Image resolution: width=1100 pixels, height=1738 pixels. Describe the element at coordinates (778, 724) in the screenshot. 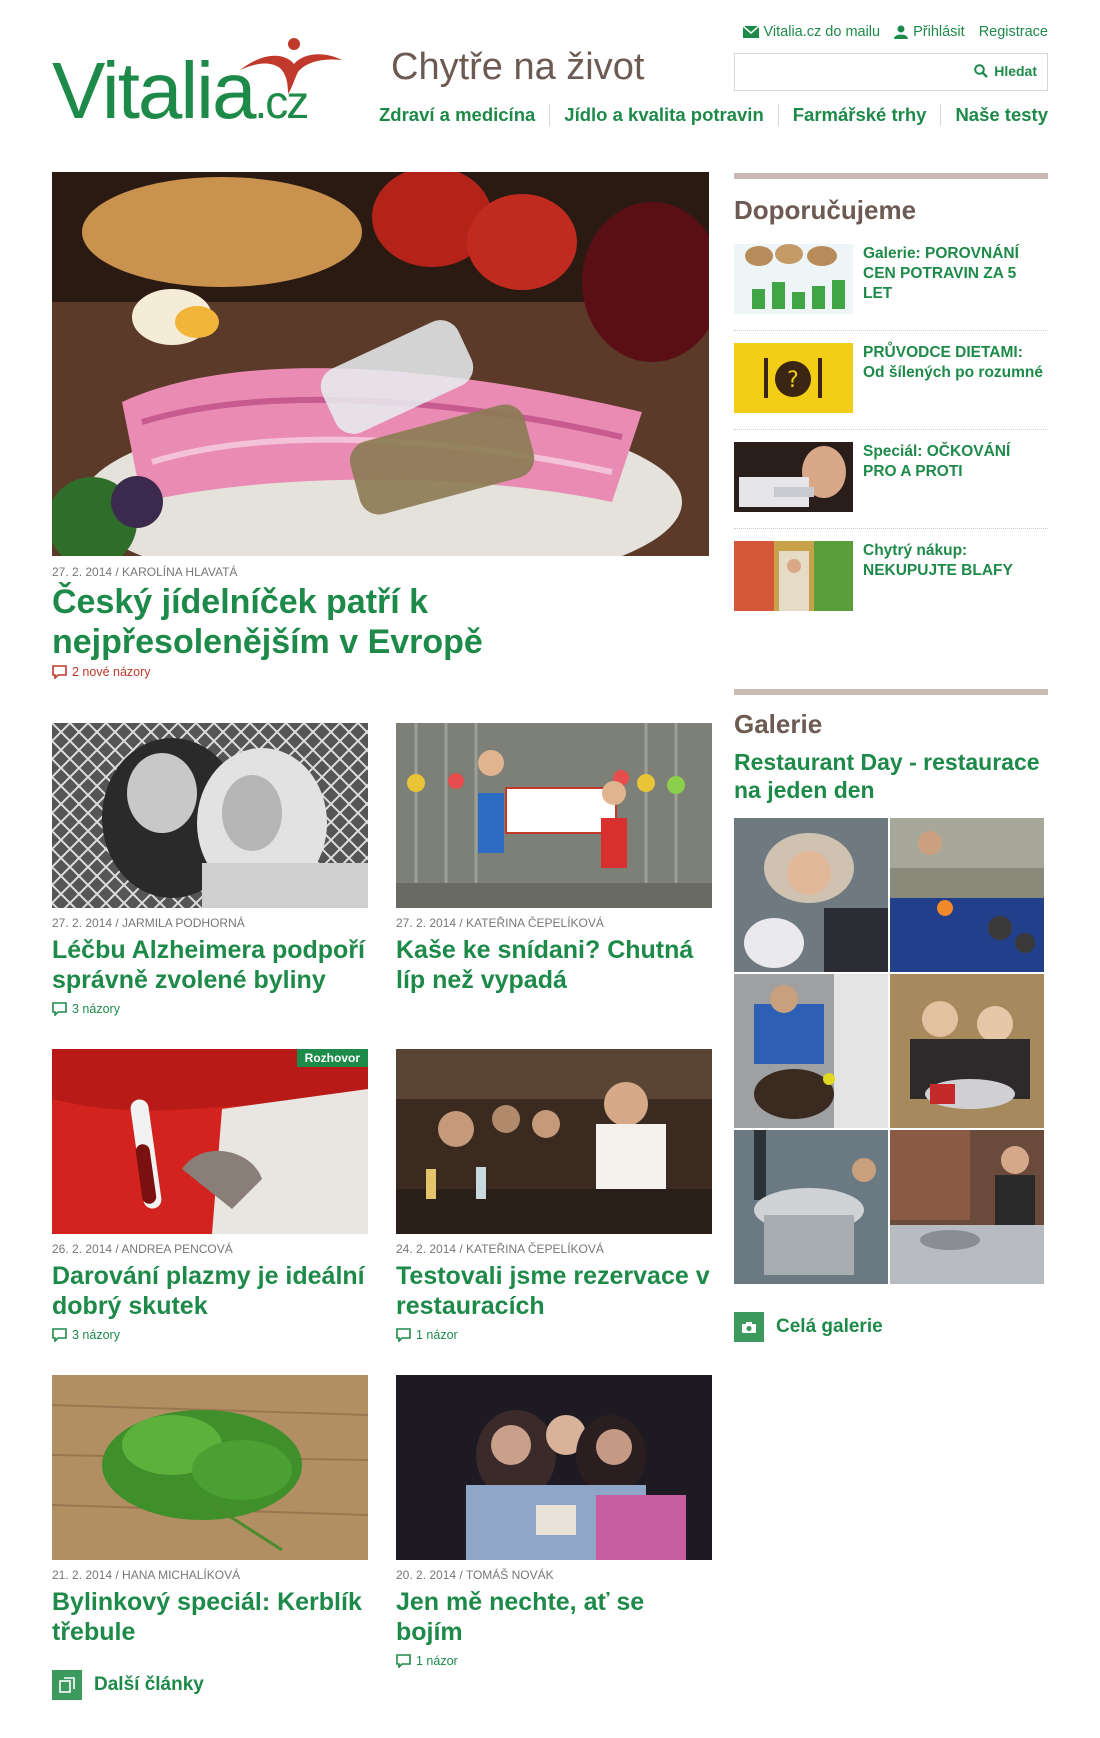

I see `gallery-heading: Galerie` at that location.